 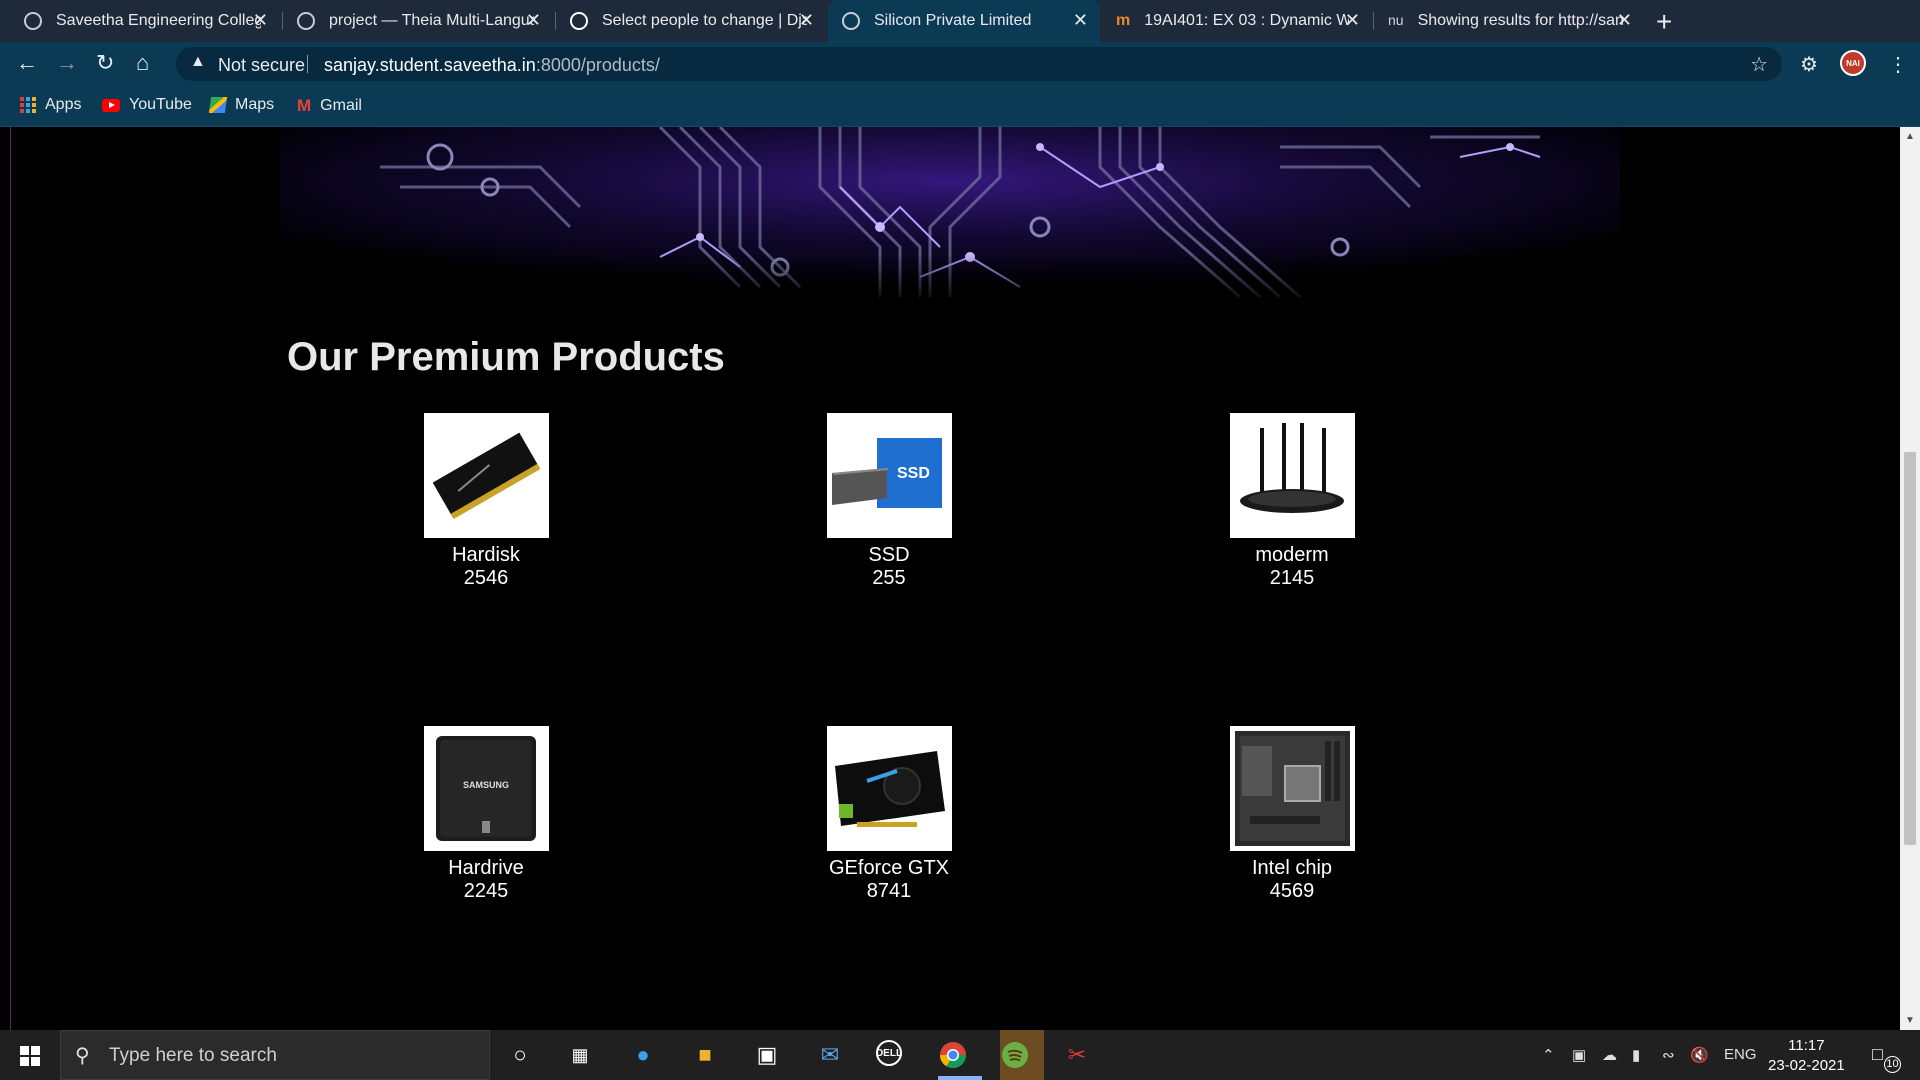 I want to click on scroll-down-arrow-icon: ▼, so click(x=1910, y=1020).